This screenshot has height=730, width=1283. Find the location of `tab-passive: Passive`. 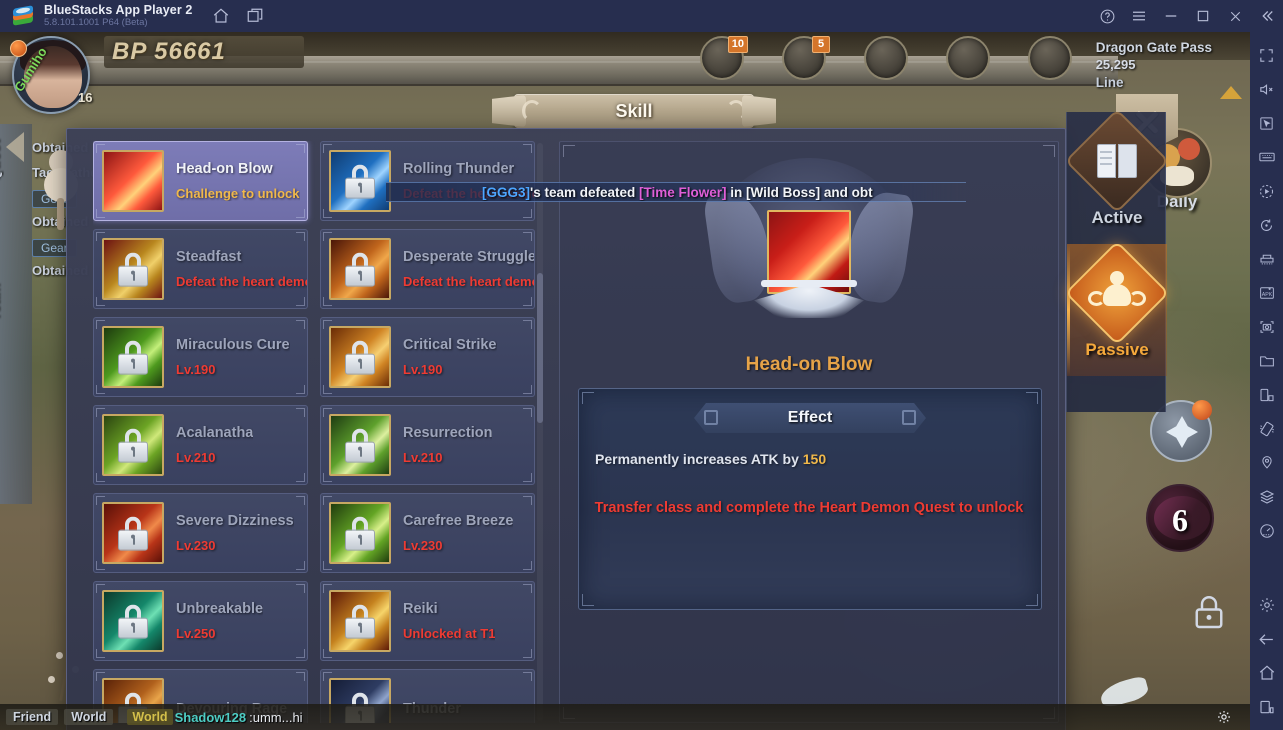

tab-passive: Passive is located at coordinates (1117, 308).